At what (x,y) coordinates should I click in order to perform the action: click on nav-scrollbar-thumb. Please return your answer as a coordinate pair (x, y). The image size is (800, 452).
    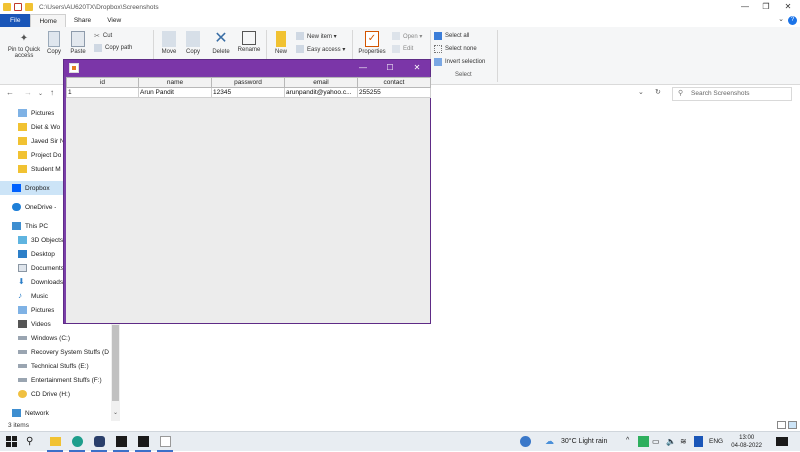
    Looking at the image, I should click on (115, 363).